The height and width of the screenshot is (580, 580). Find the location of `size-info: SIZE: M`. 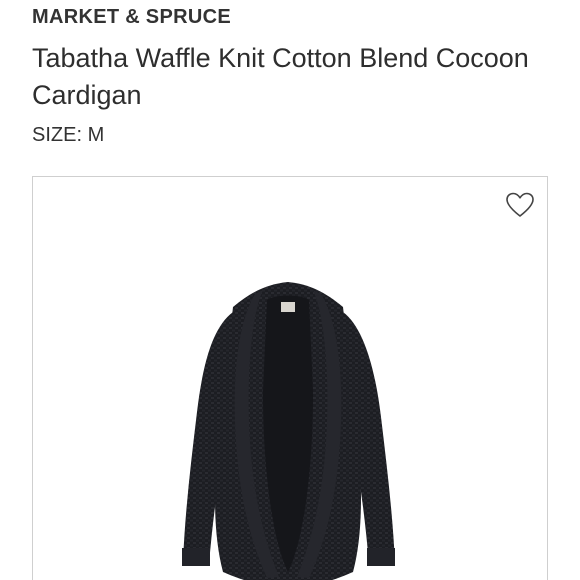

size-info: SIZE: M is located at coordinates (68, 135).